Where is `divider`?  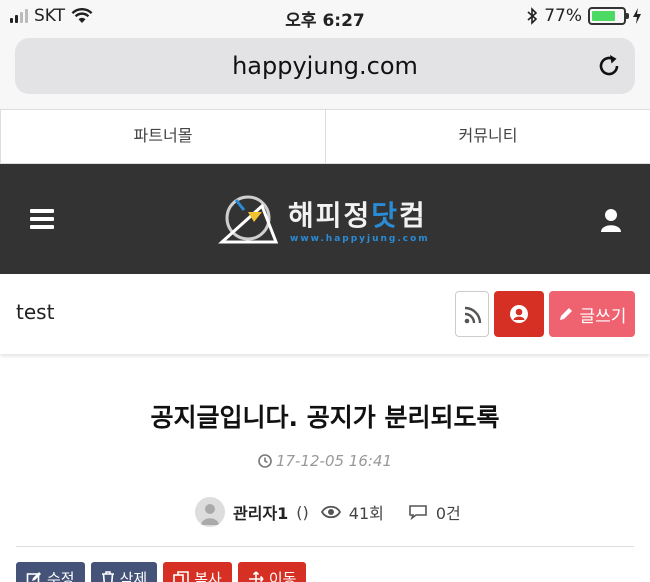 divider is located at coordinates (325, 546).